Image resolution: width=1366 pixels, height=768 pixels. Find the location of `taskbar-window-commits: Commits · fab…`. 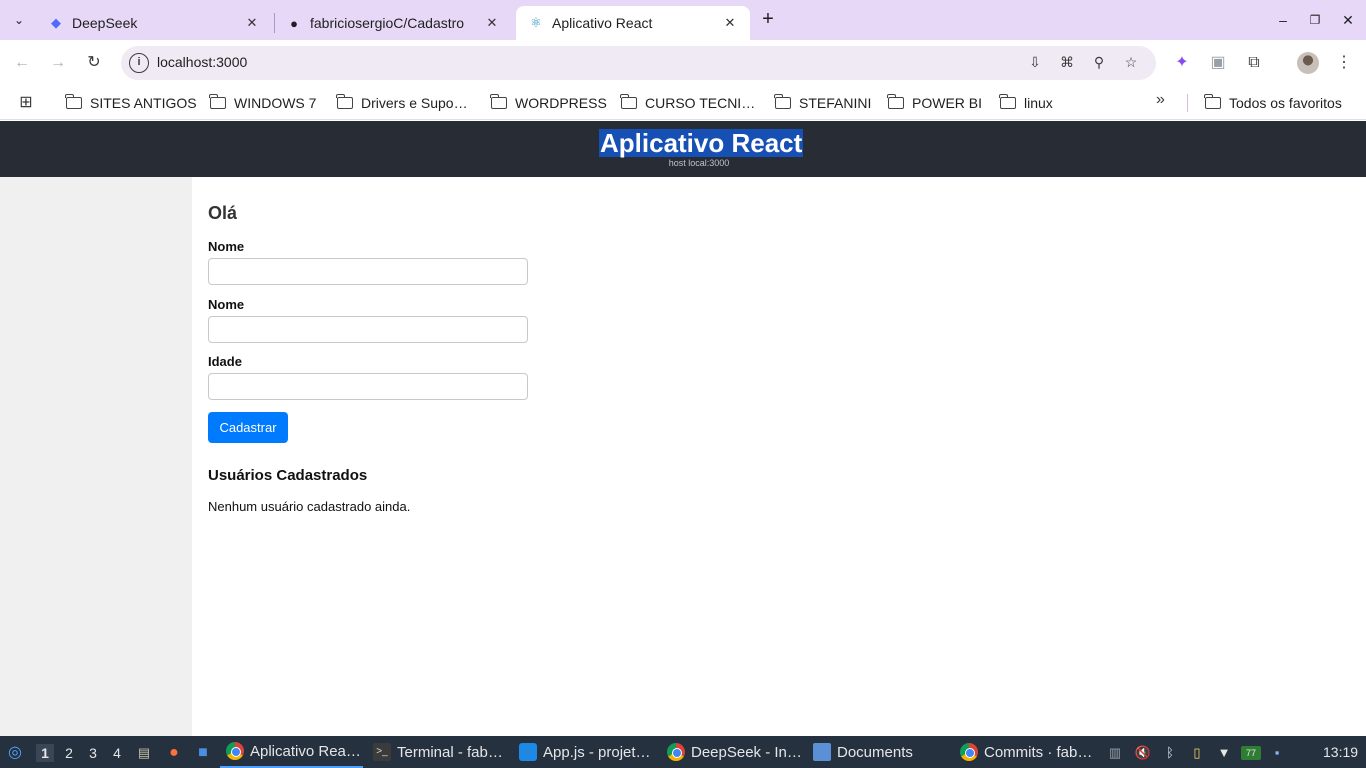

taskbar-window-commits: Commits · fab… is located at coordinates (1030, 752).